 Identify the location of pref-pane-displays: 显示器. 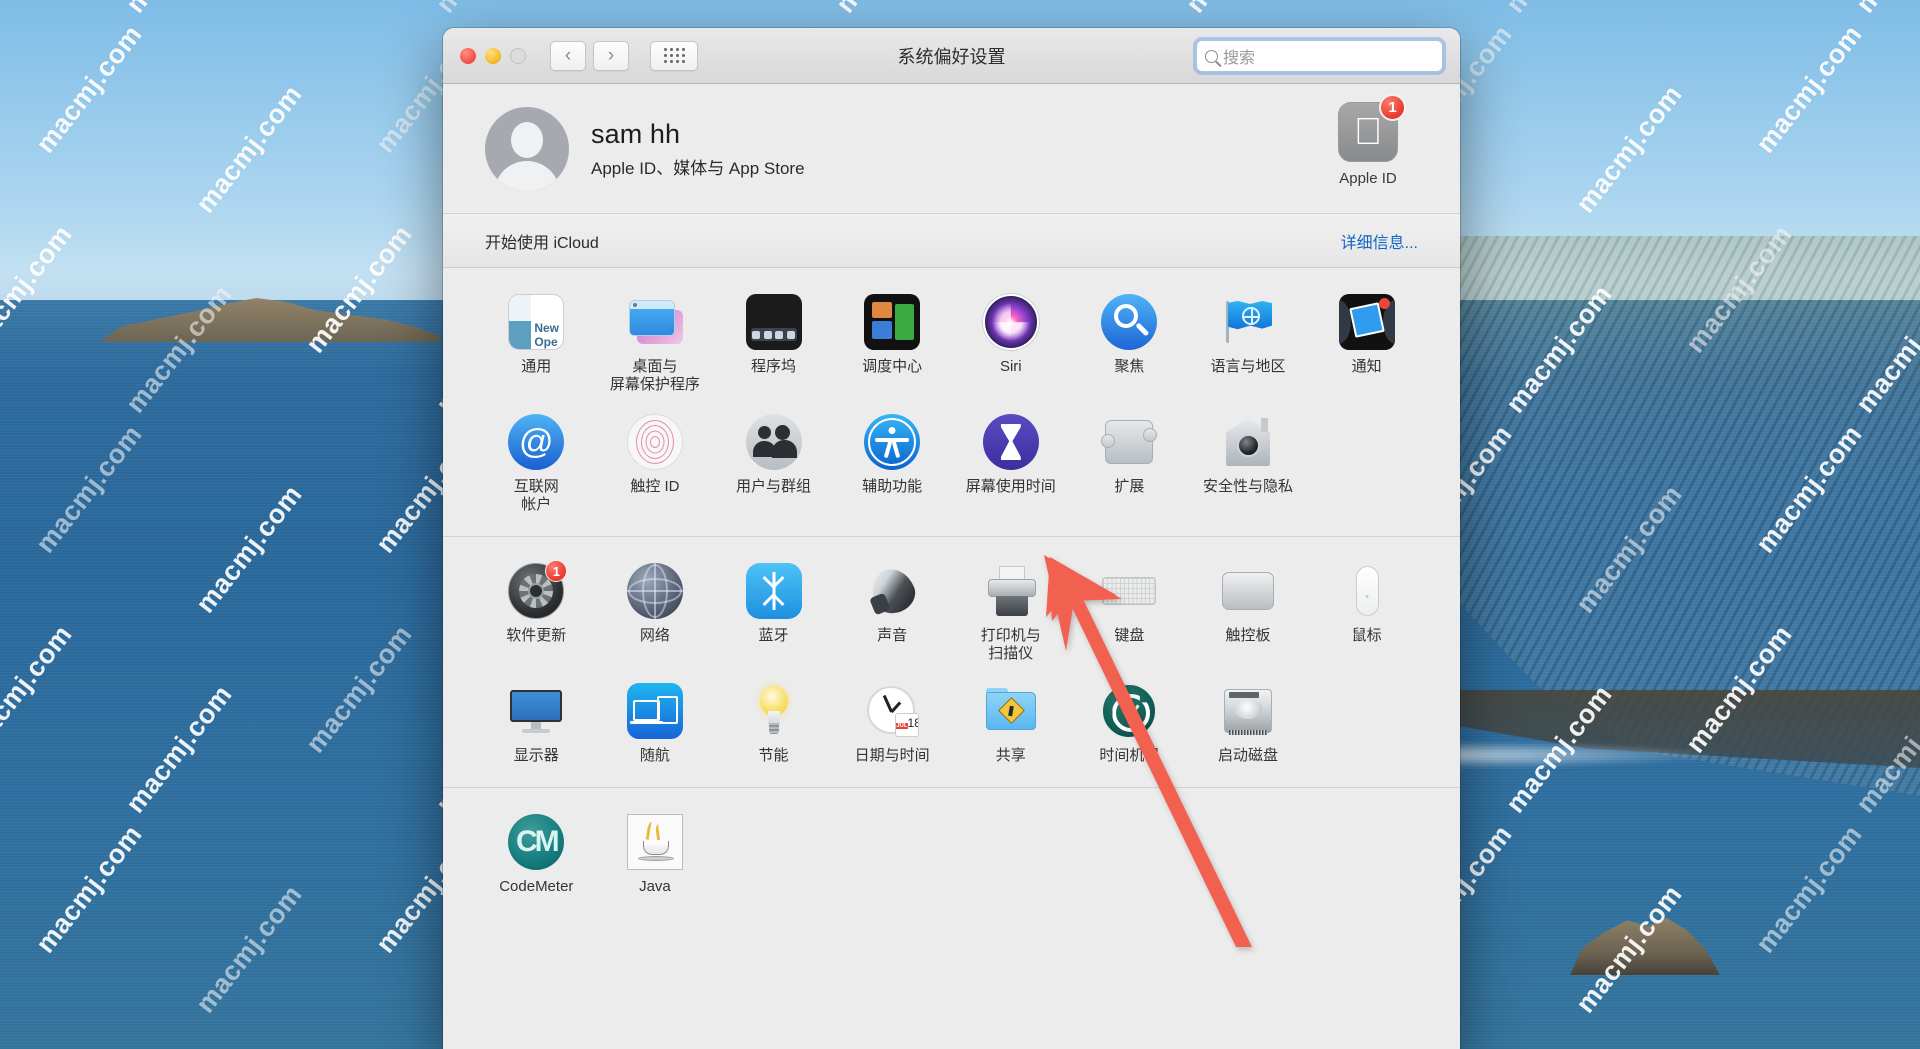
(536, 726).